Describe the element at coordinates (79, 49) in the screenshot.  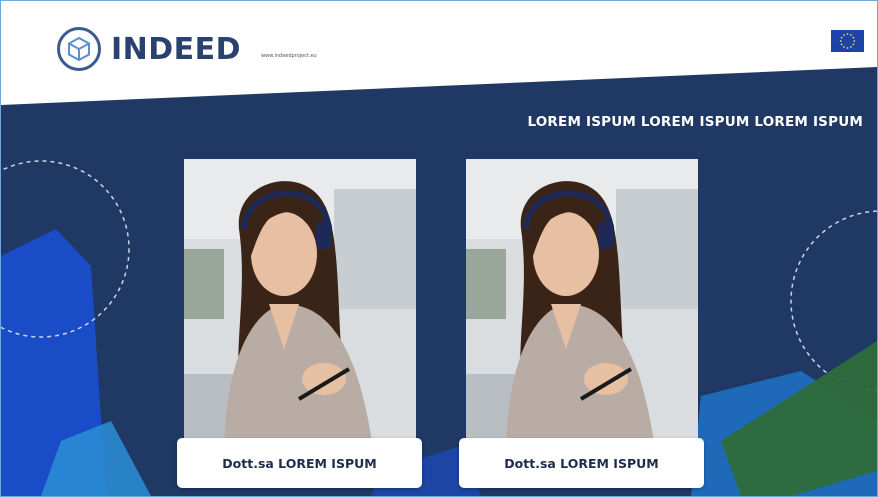
I see `cube-logo-icon` at that location.